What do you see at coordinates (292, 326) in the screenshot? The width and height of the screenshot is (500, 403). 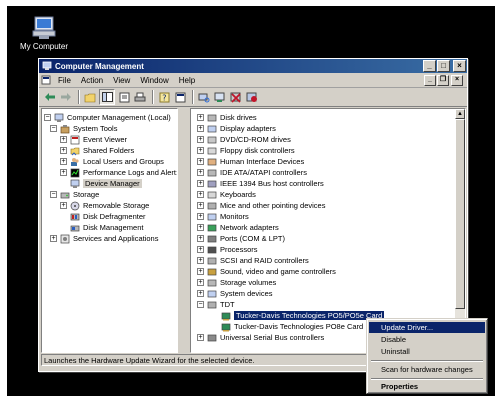 I see `device-category-tdt-po8e-card: Tucker-Davis Technologies PO8e Card` at bounding box center [292, 326].